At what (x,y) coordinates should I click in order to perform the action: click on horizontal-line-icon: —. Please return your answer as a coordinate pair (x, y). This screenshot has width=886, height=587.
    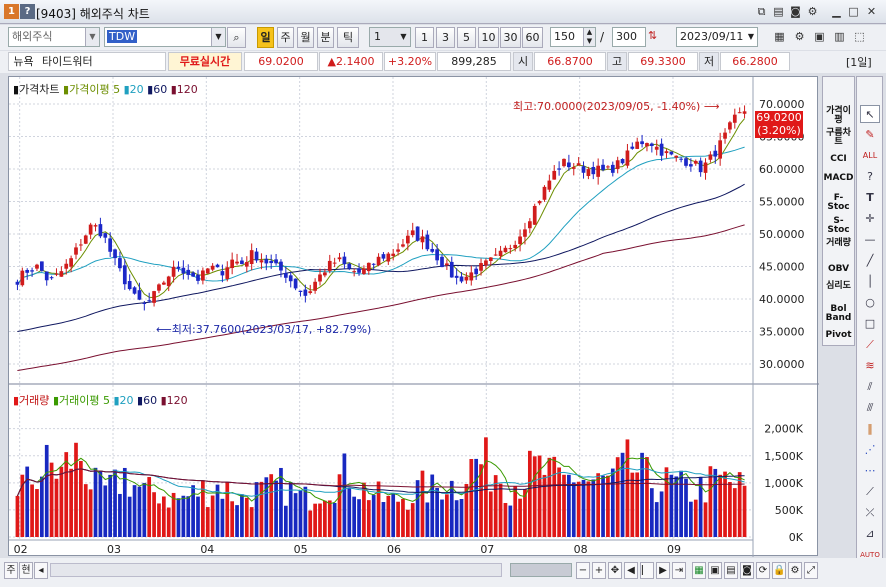
    Looking at the image, I should click on (870, 240).